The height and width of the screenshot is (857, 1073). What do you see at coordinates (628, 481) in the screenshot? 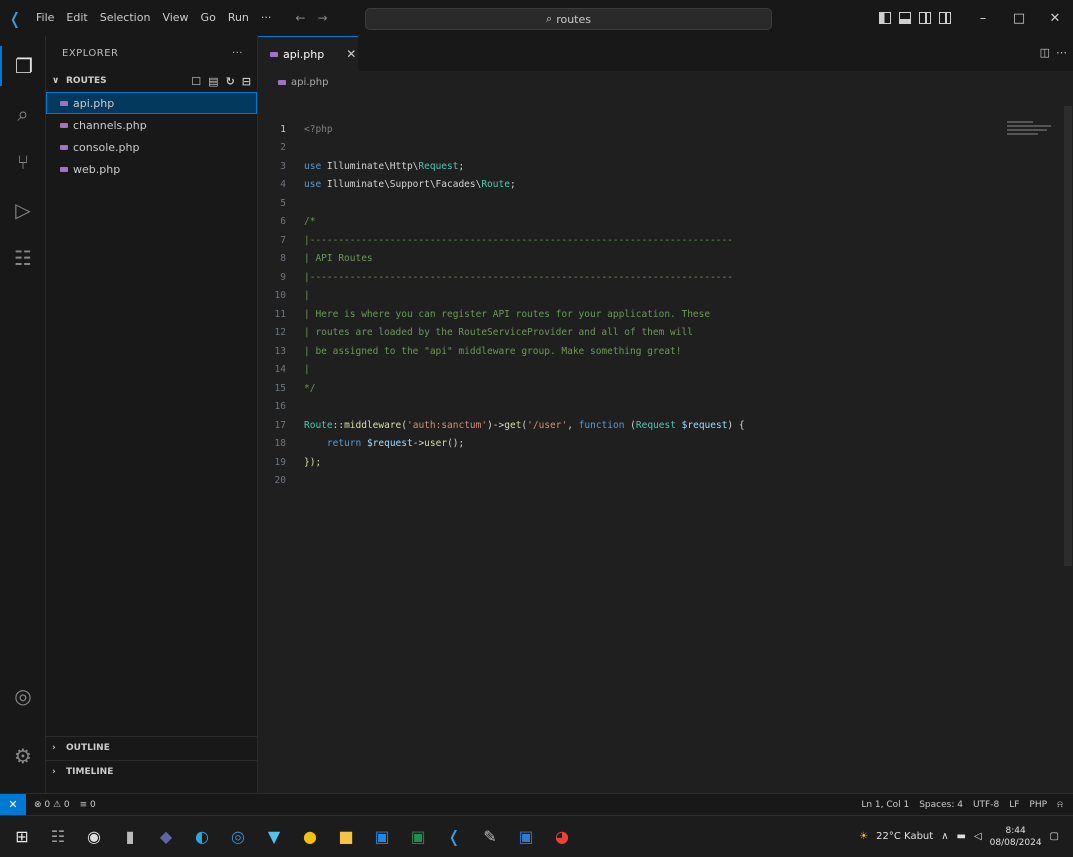
I see `code-line: 20` at bounding box center [628, 481].